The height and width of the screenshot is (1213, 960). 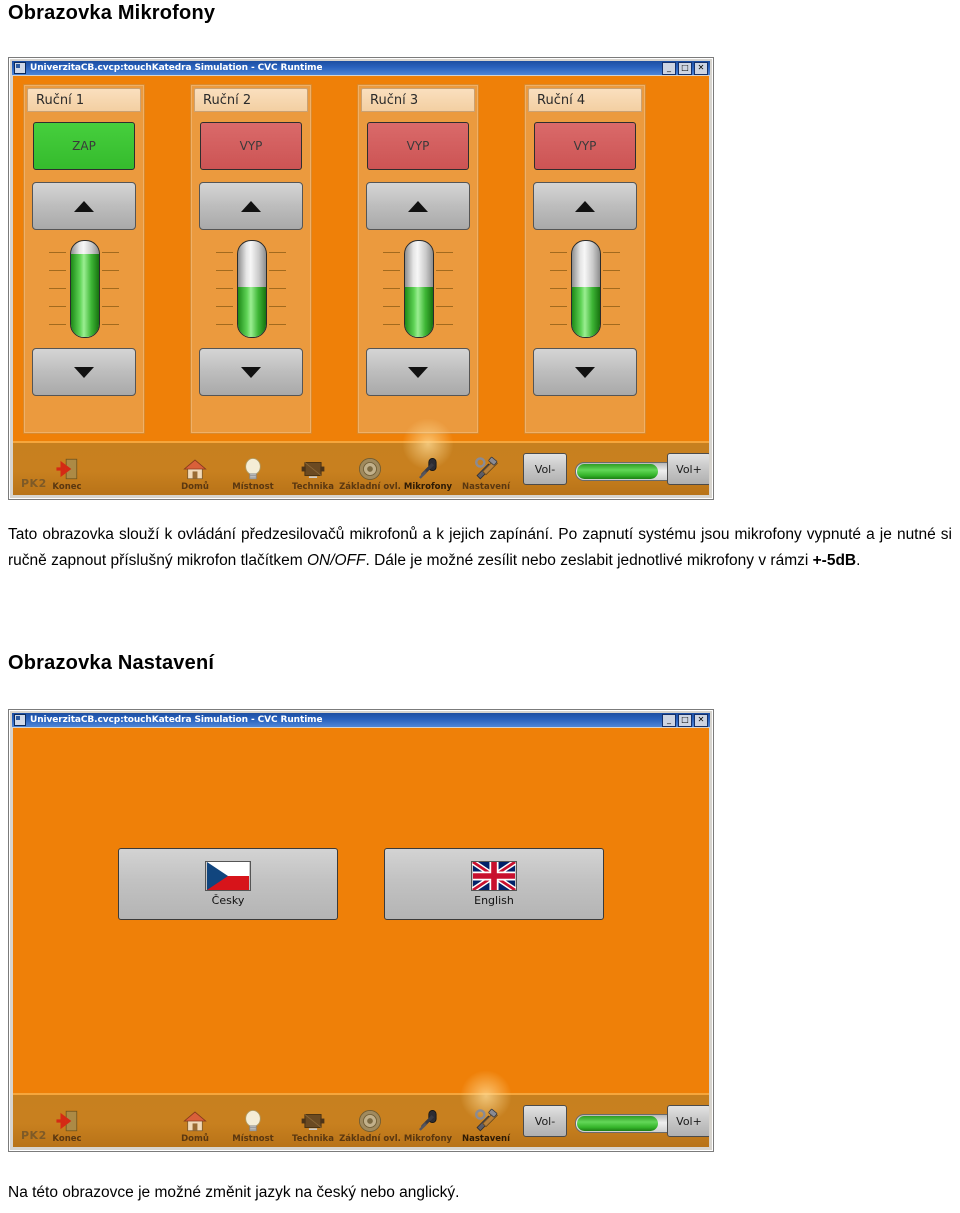 I want to click on language-button-czech: Česky, so click(x=228, y=884).